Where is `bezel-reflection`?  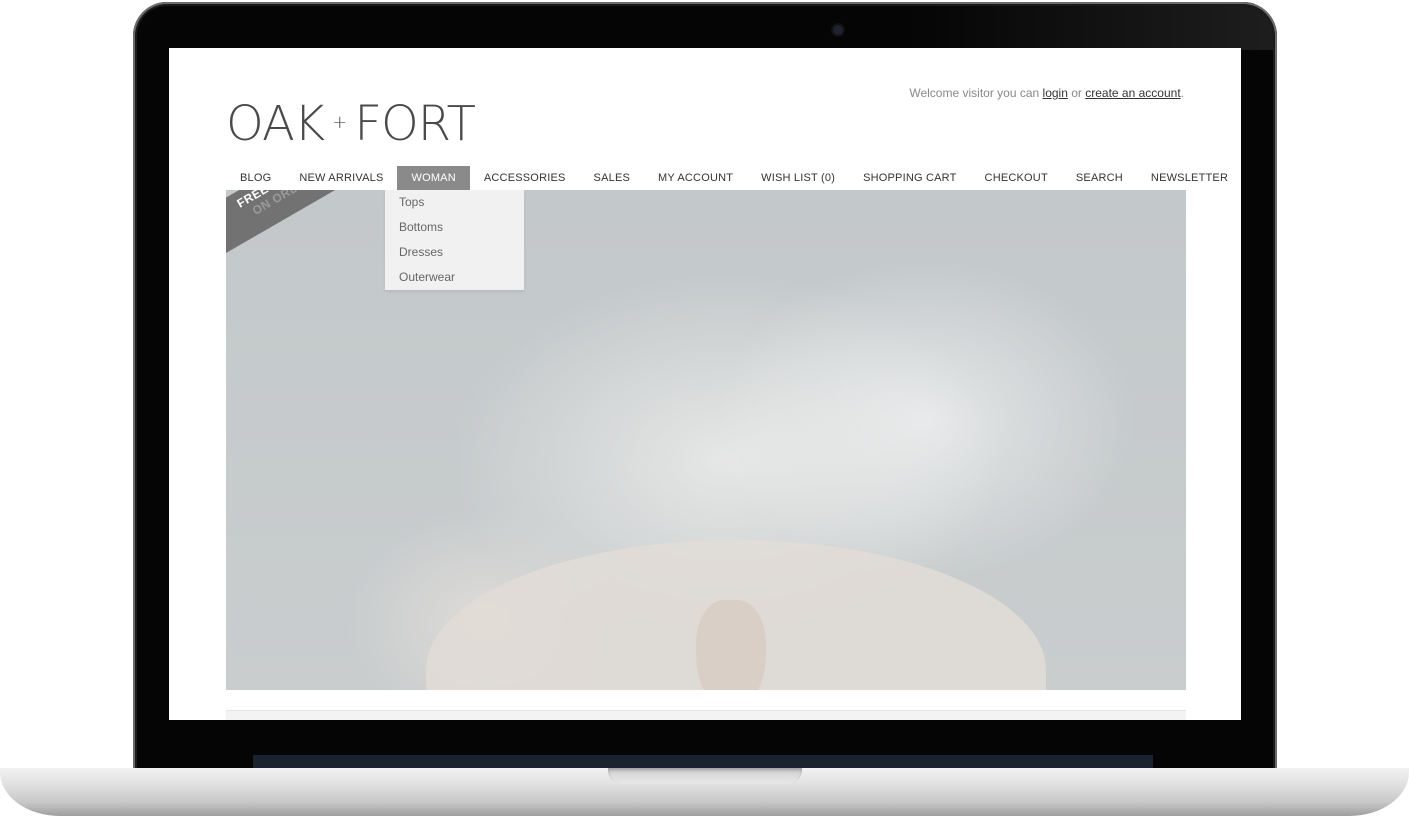 bezel-reflection is located at coordinates (1093, 28).